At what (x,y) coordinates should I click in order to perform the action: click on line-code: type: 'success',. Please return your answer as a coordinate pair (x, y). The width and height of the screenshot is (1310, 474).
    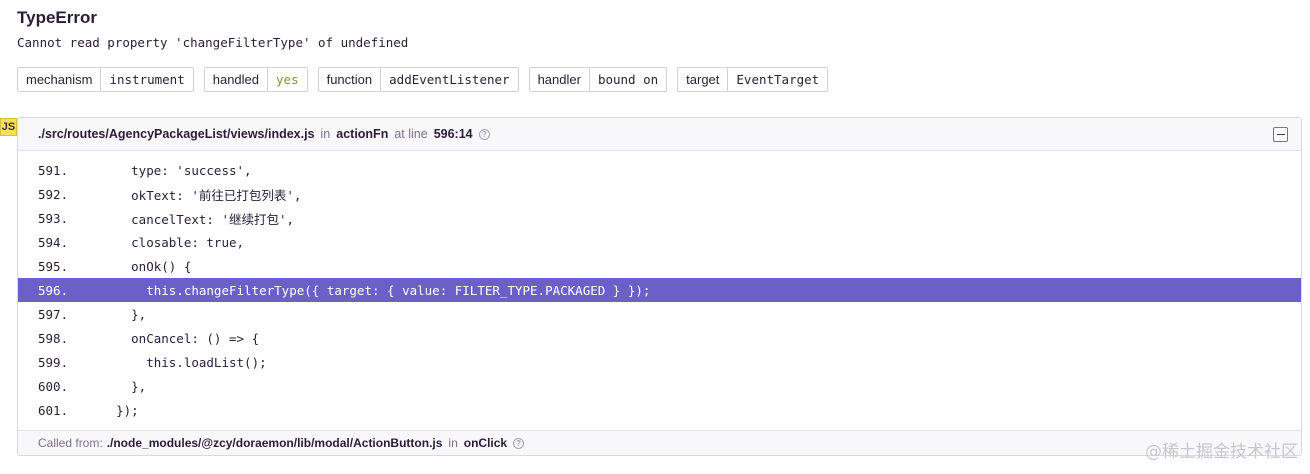
    Looking at the image, I should click on (169, 170).